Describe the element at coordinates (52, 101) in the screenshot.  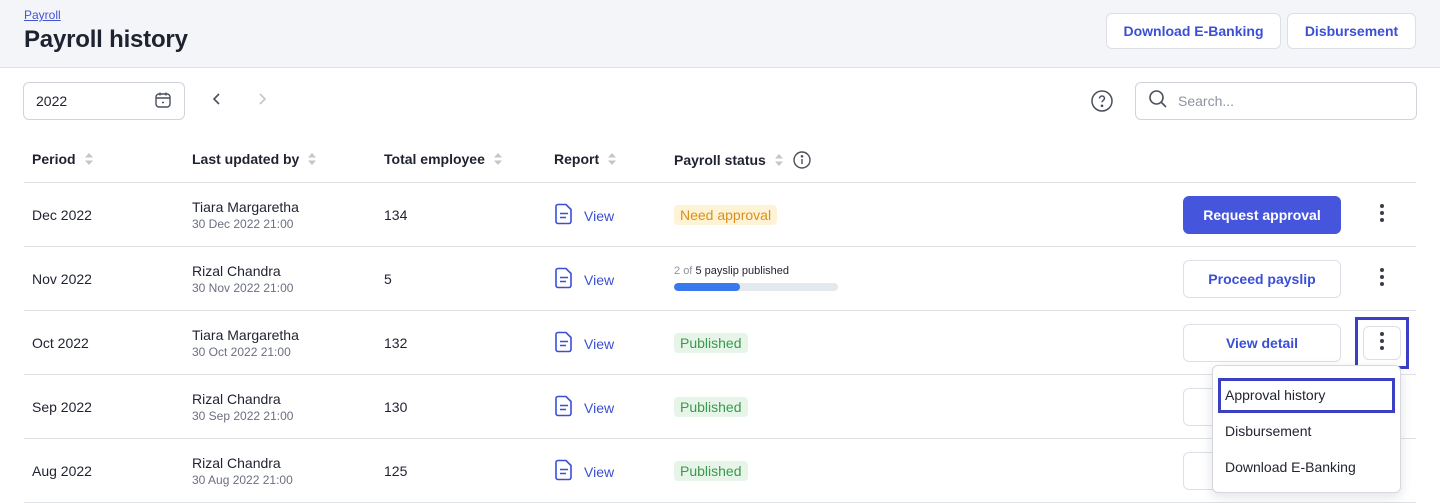
I see `year-value: 2022` at that location.